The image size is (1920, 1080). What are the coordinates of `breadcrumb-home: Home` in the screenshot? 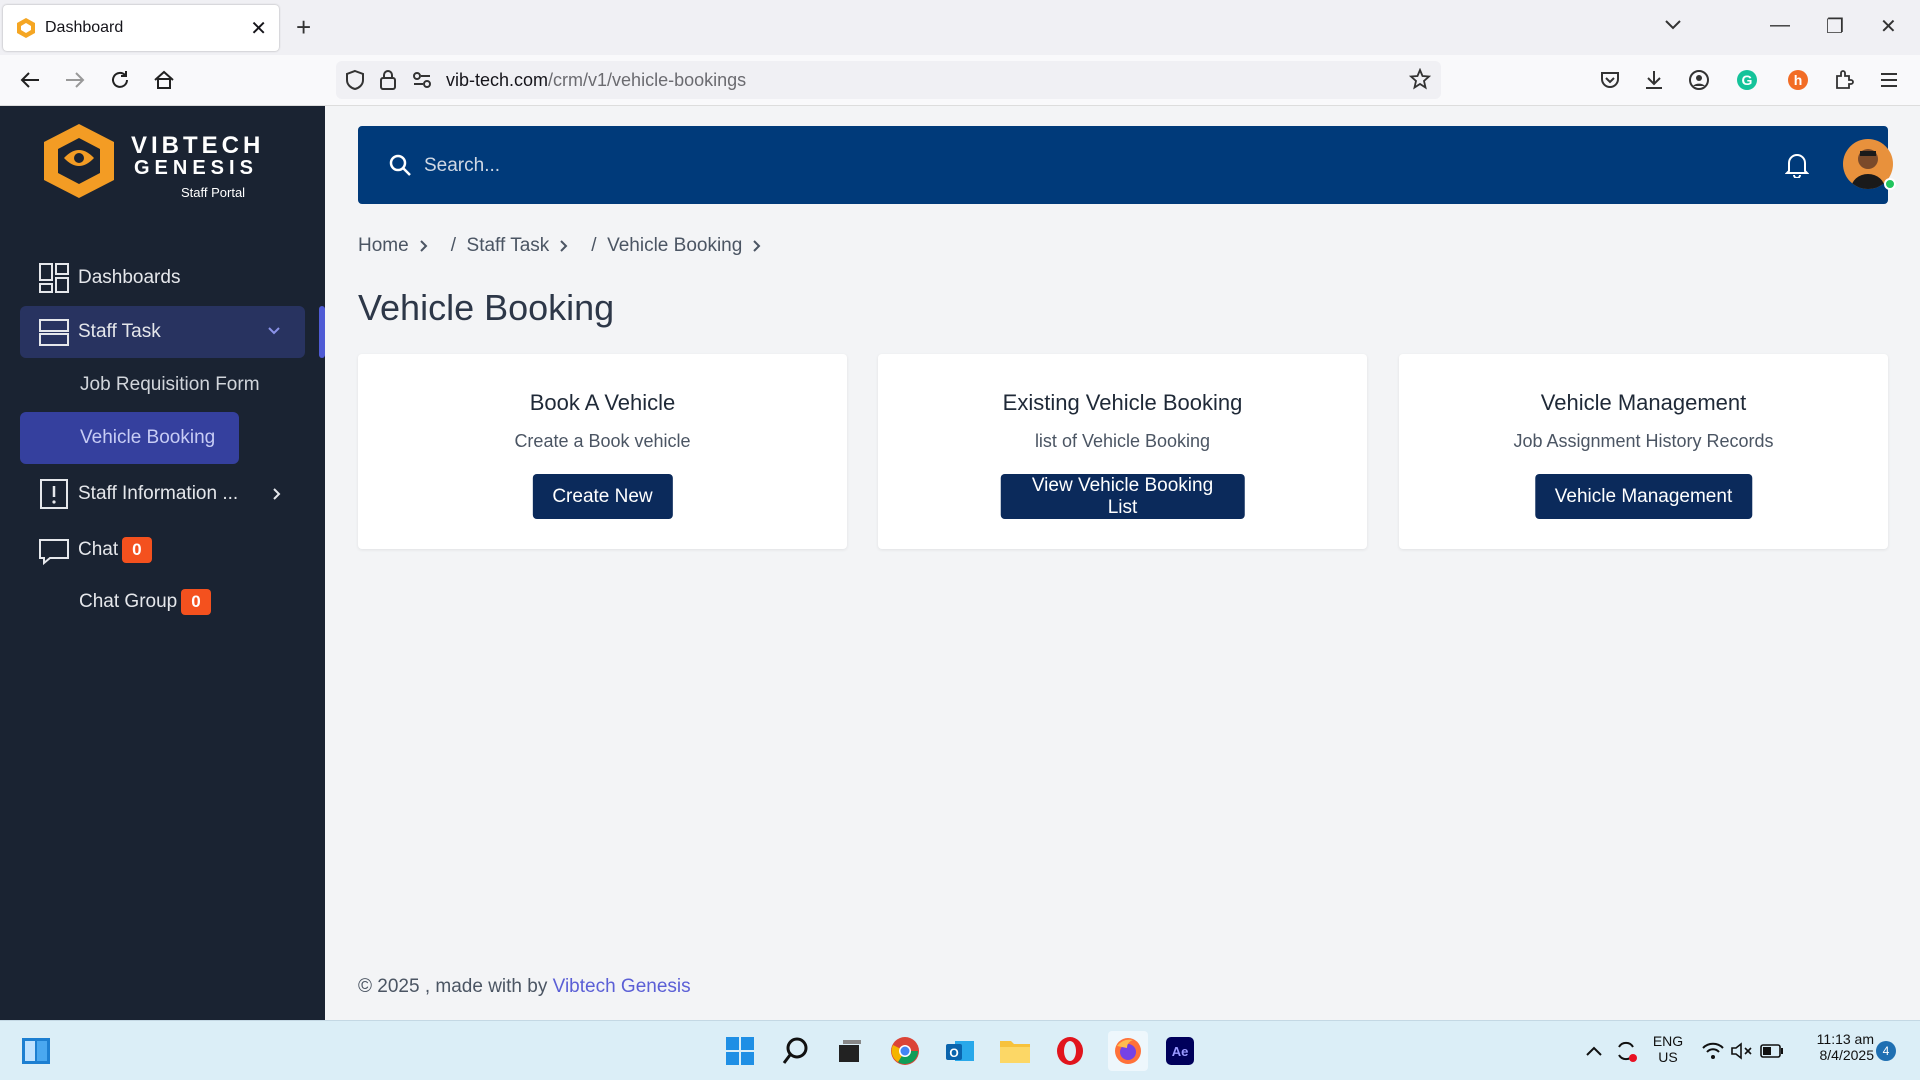 It's located at (383, 246).